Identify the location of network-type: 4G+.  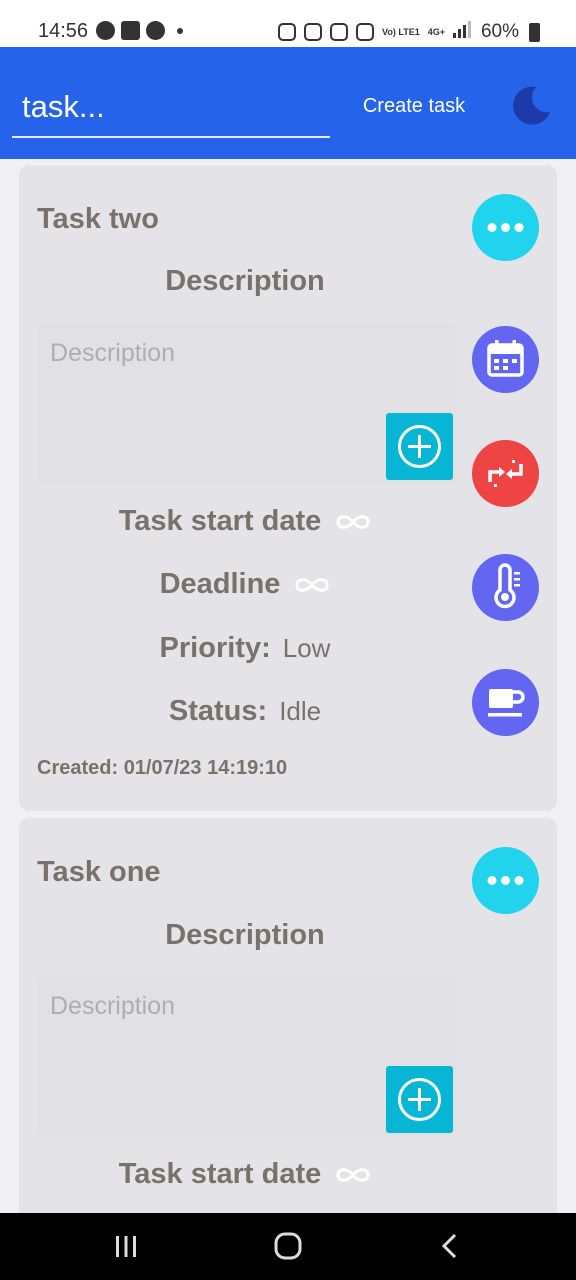
(436, 31).